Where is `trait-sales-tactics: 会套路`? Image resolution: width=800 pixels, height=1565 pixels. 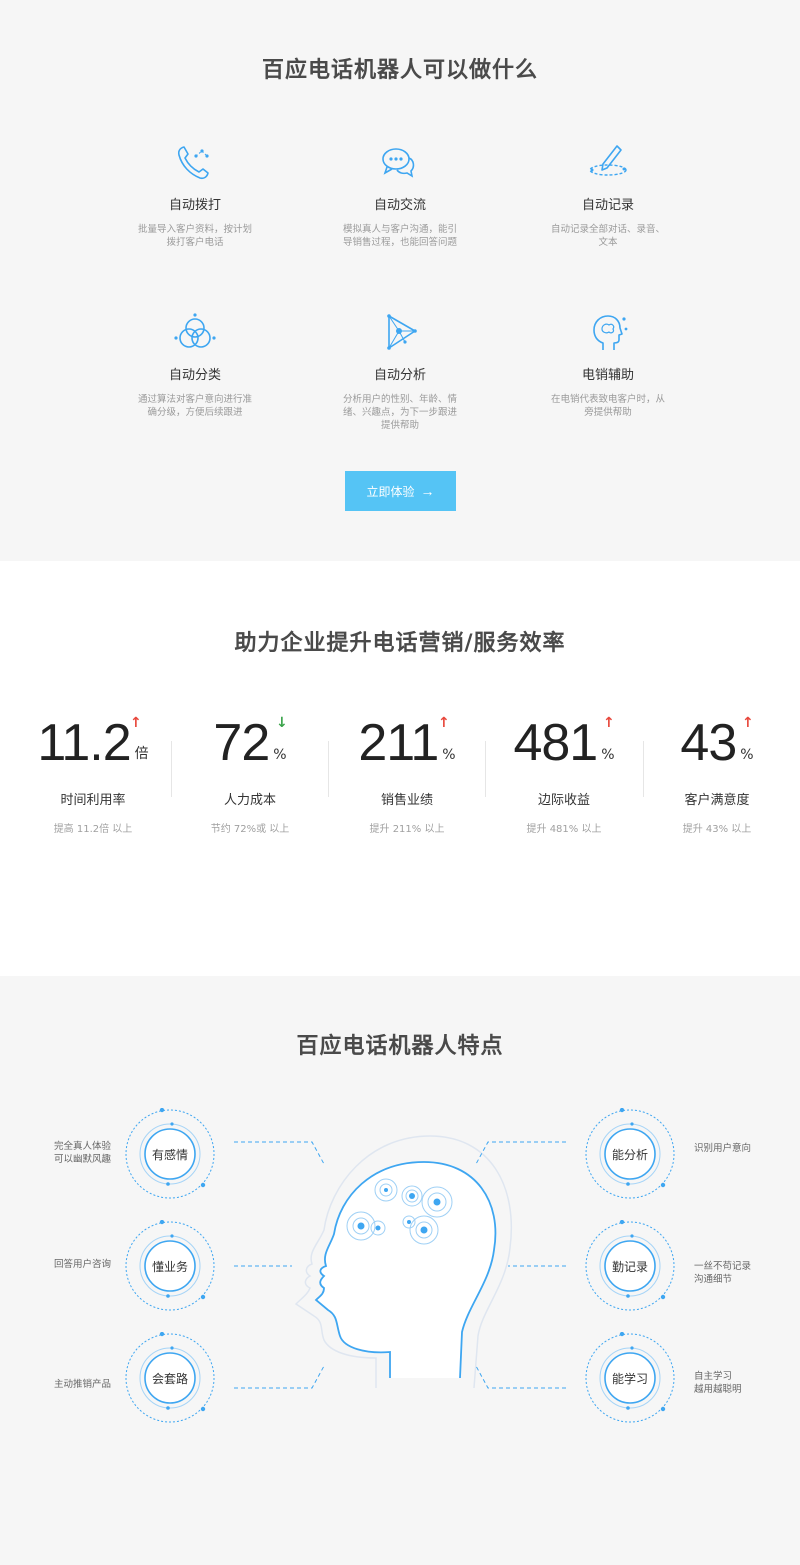 trait-sales-tactics: 会套路 is located at coordinates (170, 1378).